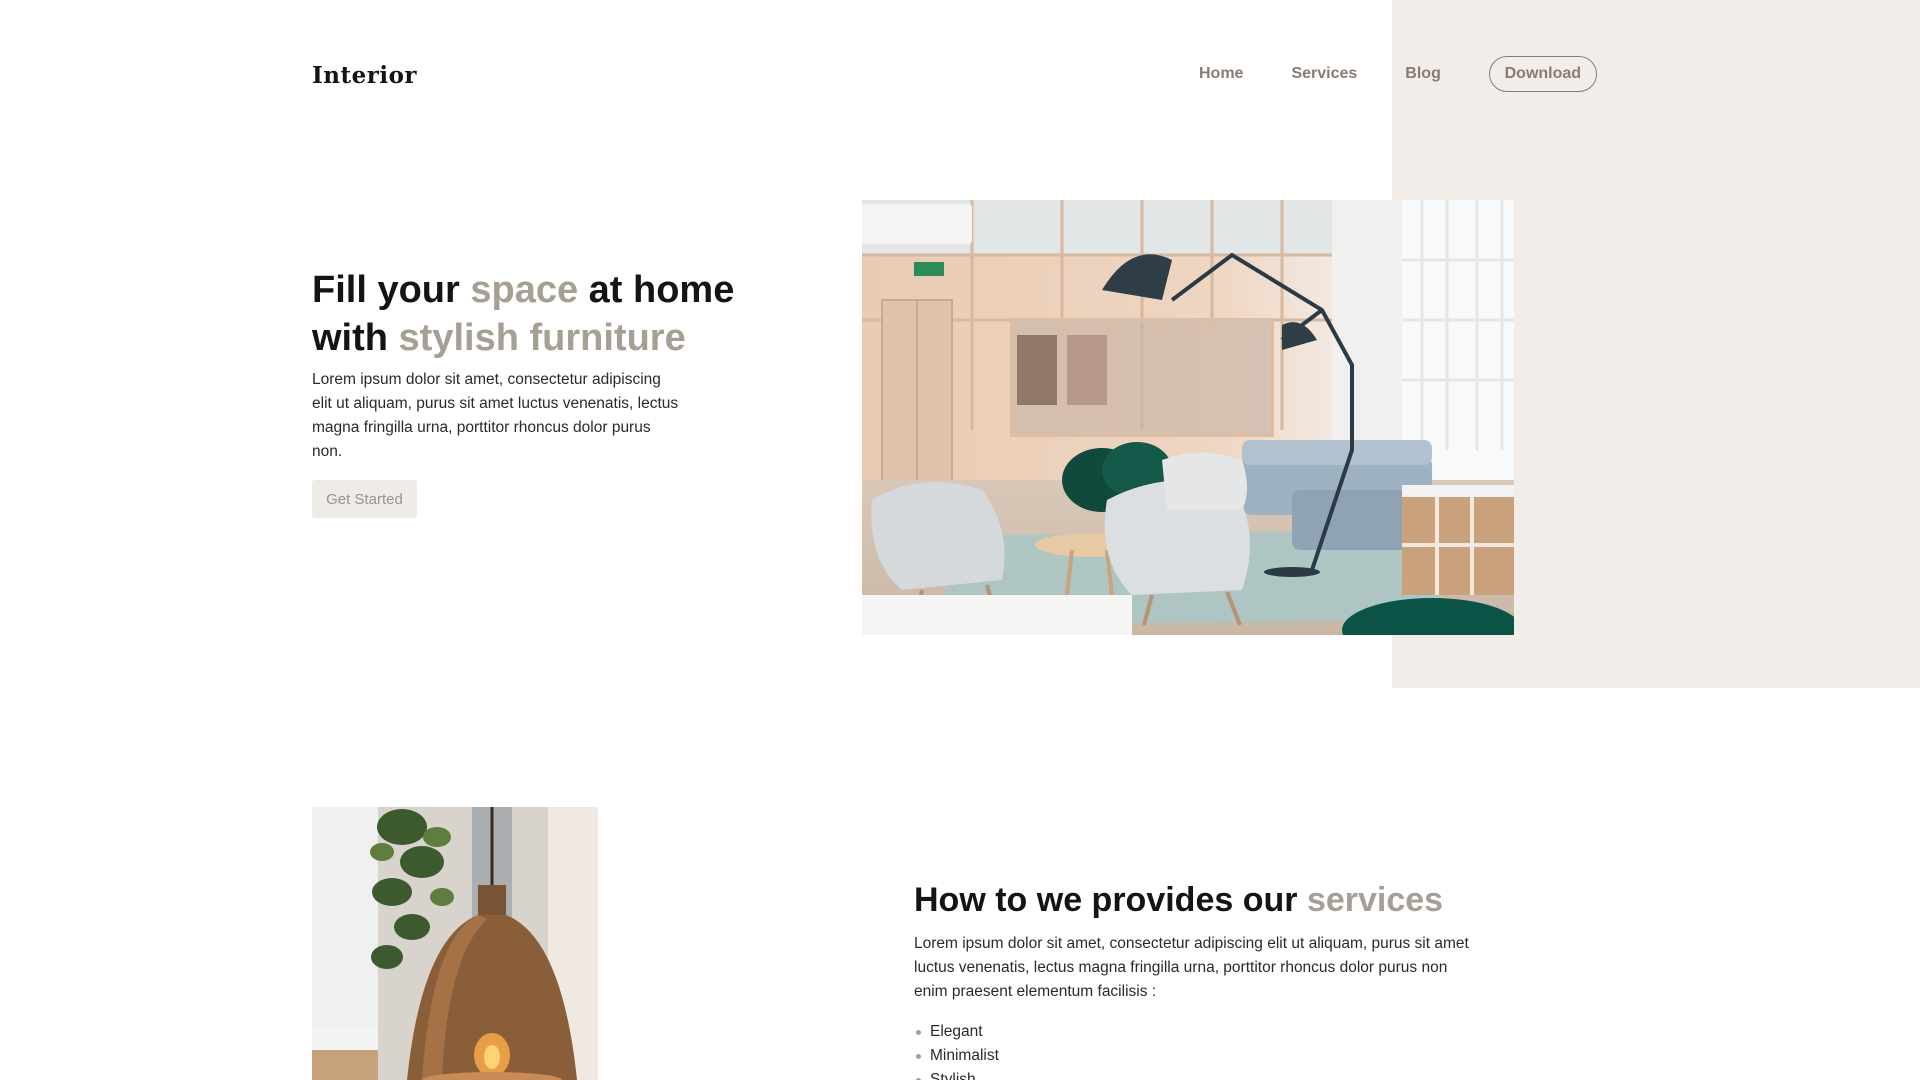 This screenshot has width=1920, height=1080. I want to click on features-list: Elegant Minimalist Stylish, so click(956, 1050).